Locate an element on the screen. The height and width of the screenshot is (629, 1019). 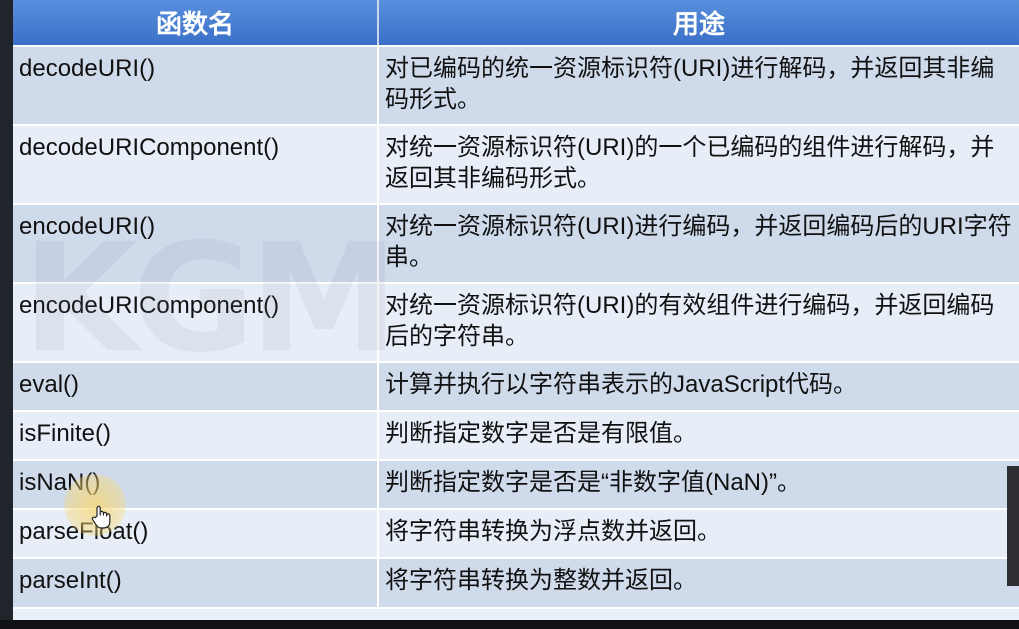
function-name-cell: isFinite() is located at coordinates (196, 436).